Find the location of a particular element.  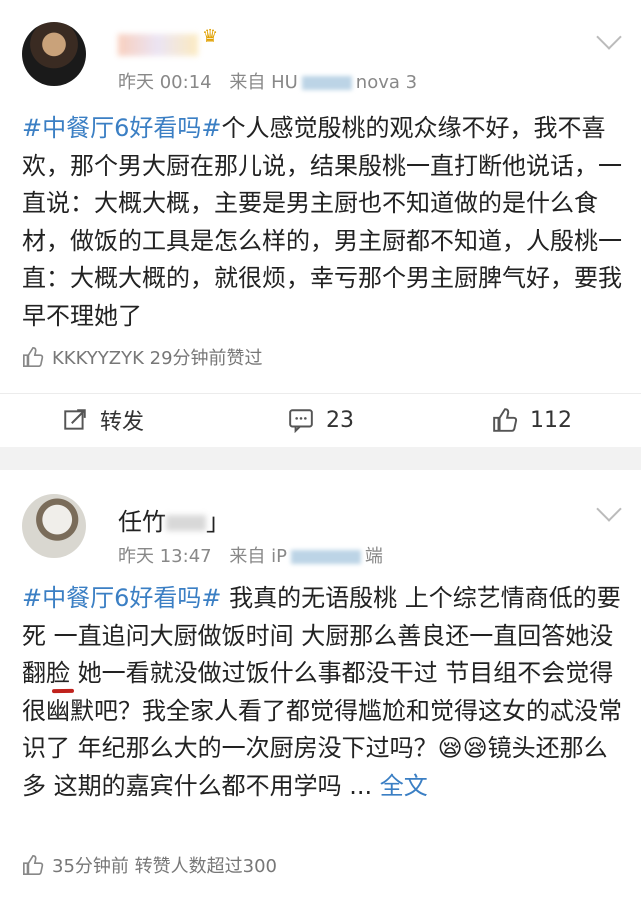

action-bar: 转发 23 112 is located at coordinates (320, 420).